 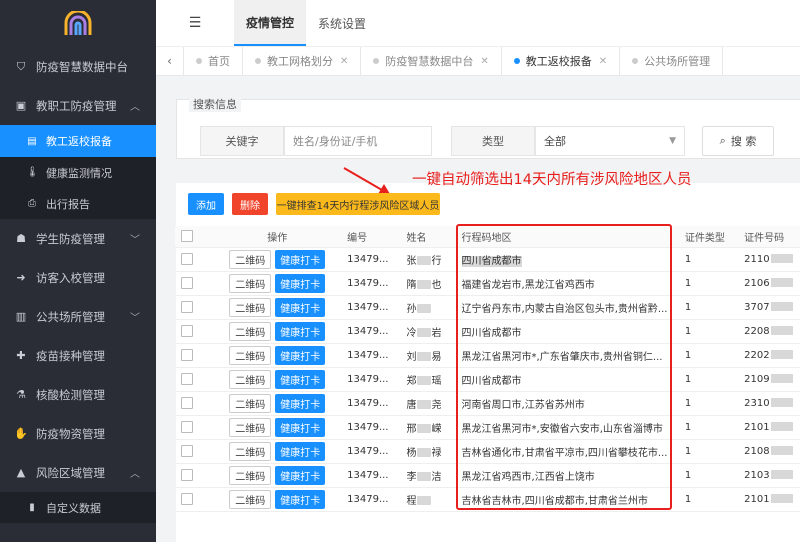 I want to click on region-text: 黑龙江省鸡西市,江西省上饶市, so click(x=528, y=477).